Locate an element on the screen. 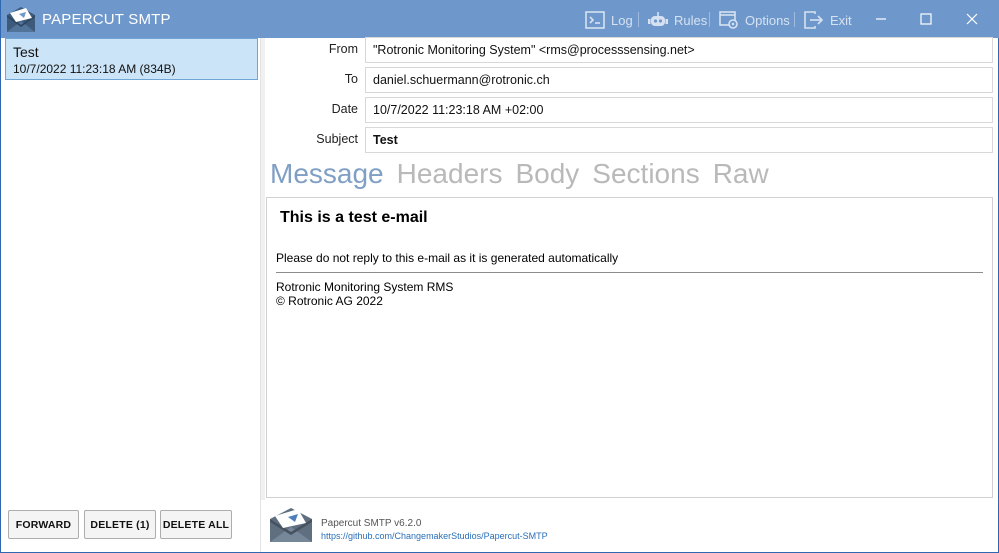 The width and height of the screenshot is (999, 553). to-field: daniel.schuermann@rotronic.ch is located at coordinates (679, 80).